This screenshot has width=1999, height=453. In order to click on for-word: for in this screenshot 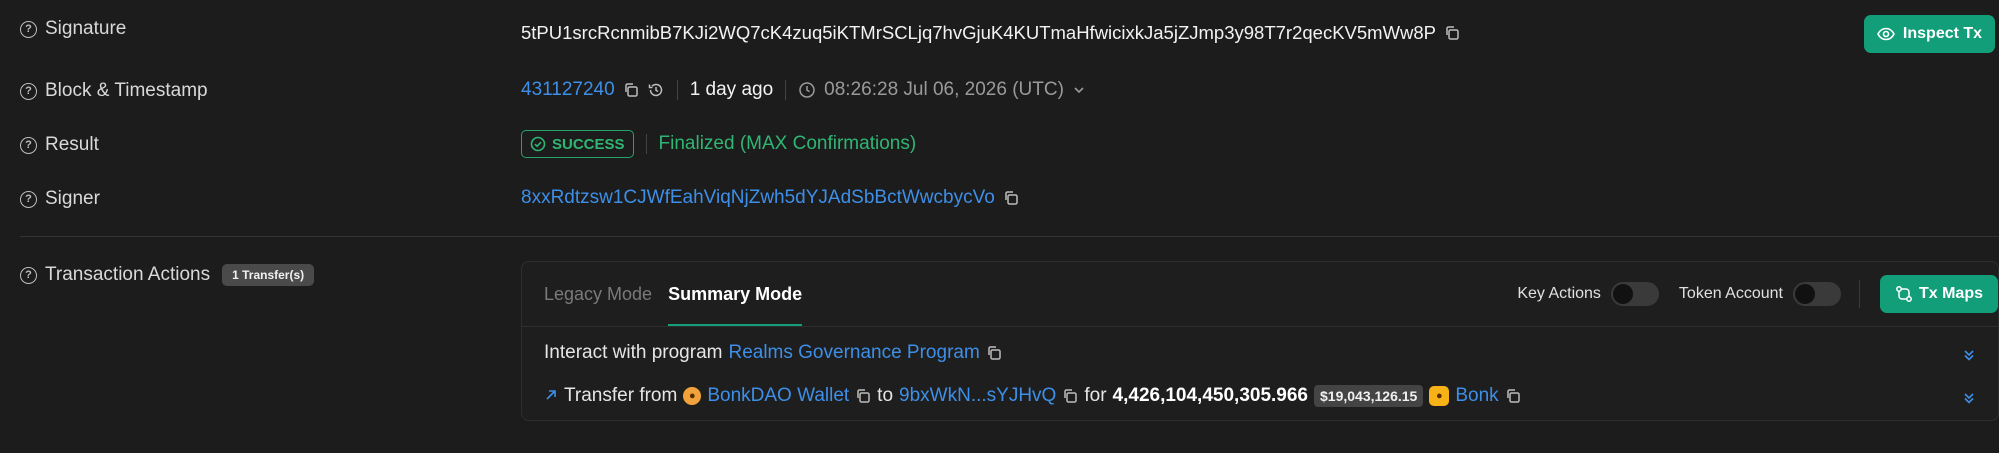, I will do `click(1095, 395)`.